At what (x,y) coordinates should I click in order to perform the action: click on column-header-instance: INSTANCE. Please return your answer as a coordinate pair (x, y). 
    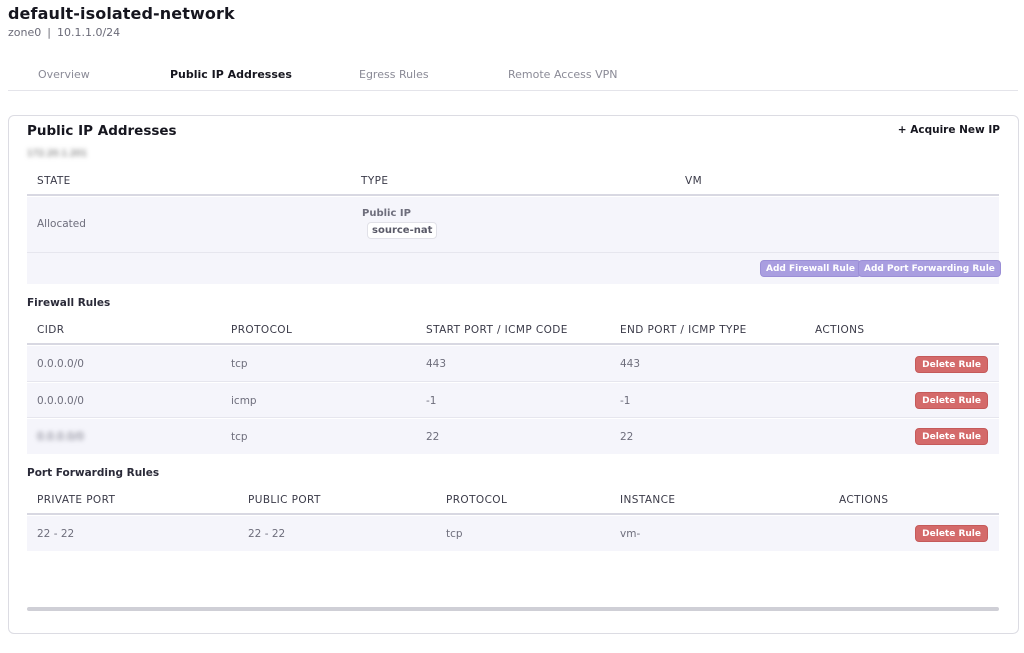
    Looking at the image, I should click on (648, 500).